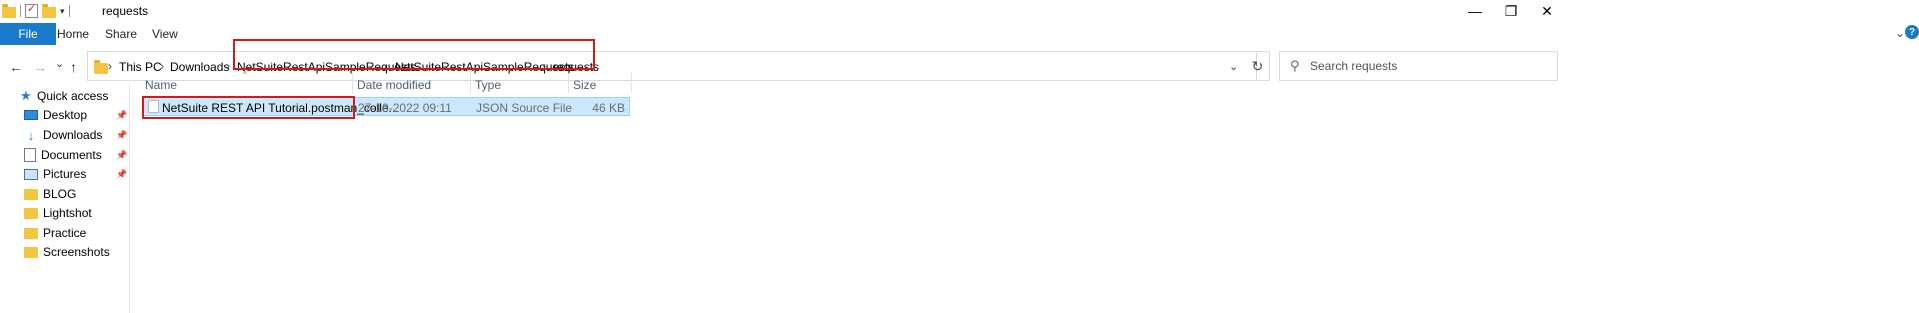 This screenshot has height=313, width=1919. I want to click on up-button: ↑, so click(73, 67).